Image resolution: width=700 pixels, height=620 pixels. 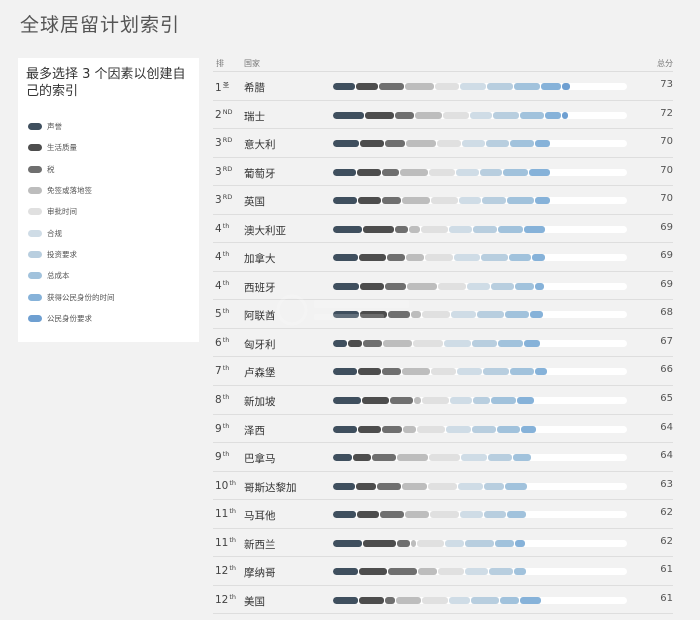 I want to click on rank-number: 7, so click(x=218, y=371).